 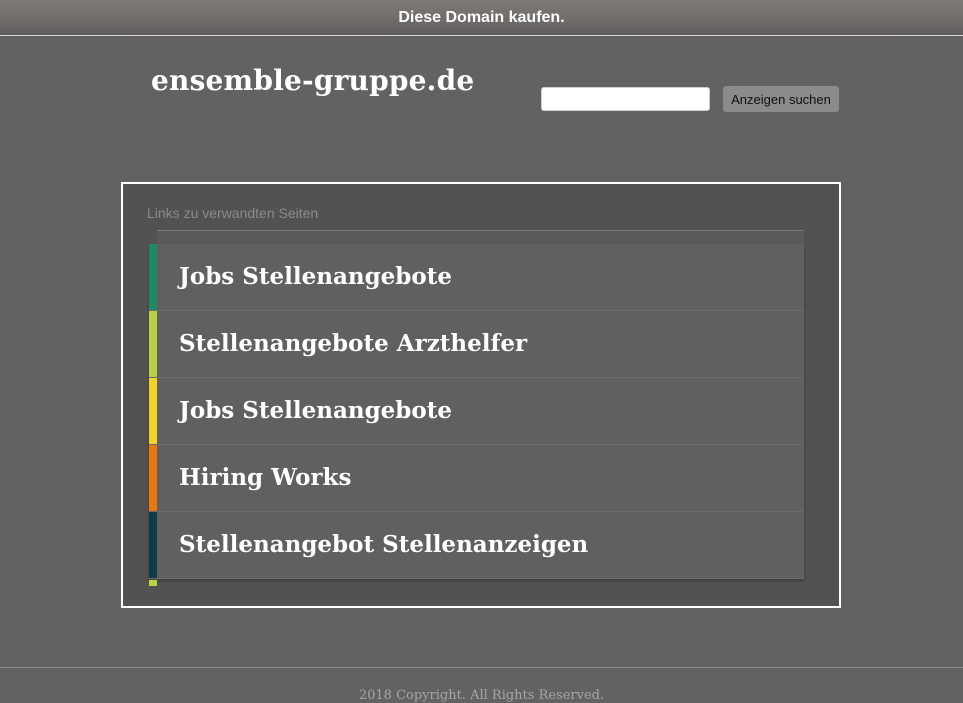 I want to click on buy-domain-link: Diese Domain kaufen., so click(x=481, y=17).